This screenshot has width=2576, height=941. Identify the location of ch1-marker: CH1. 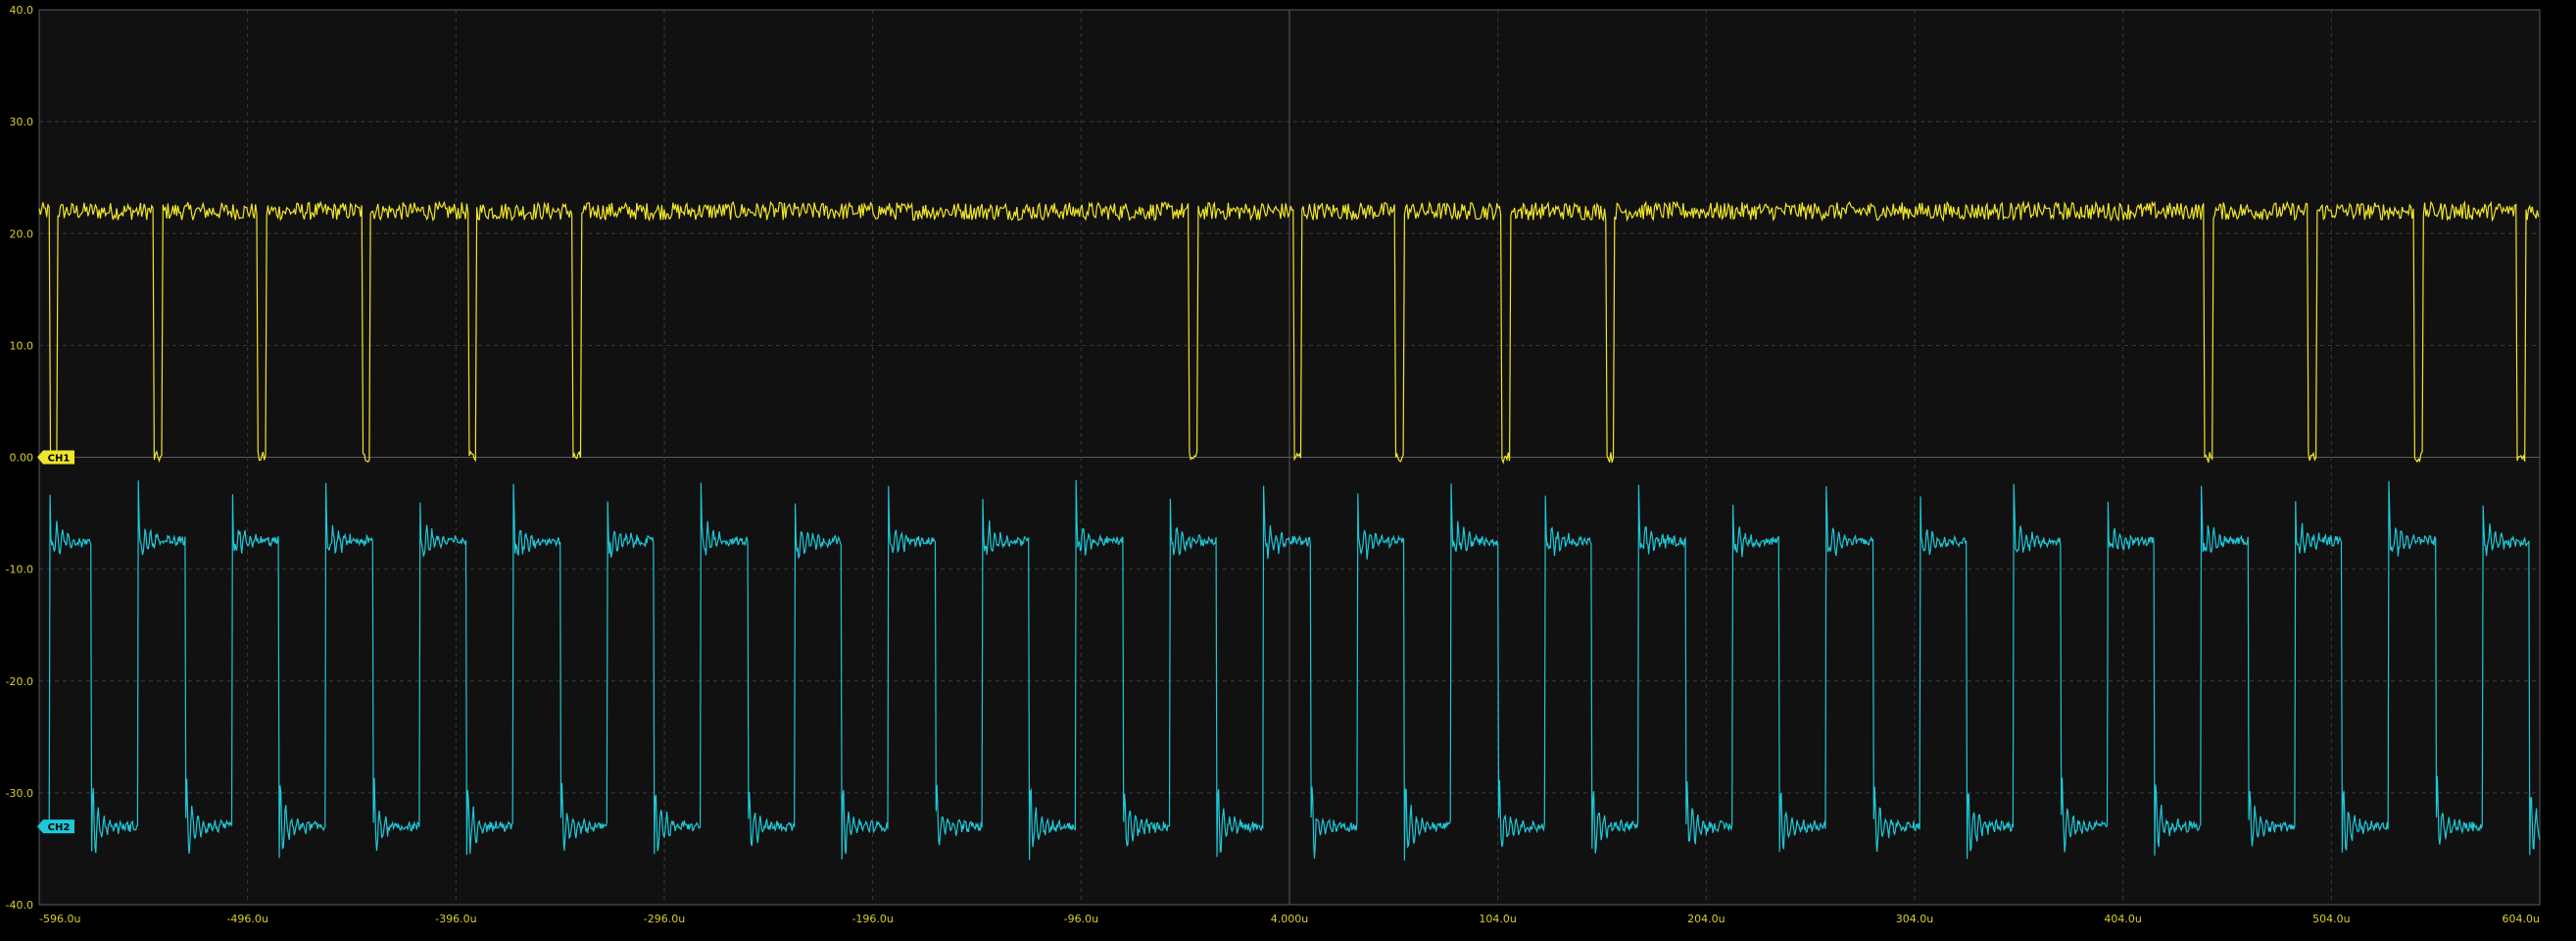
(55, 458).